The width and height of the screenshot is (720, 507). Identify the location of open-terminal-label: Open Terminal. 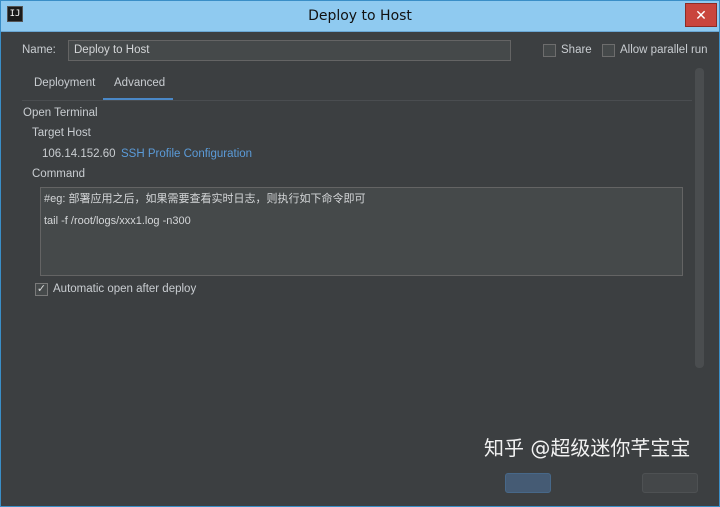
(60, 113).